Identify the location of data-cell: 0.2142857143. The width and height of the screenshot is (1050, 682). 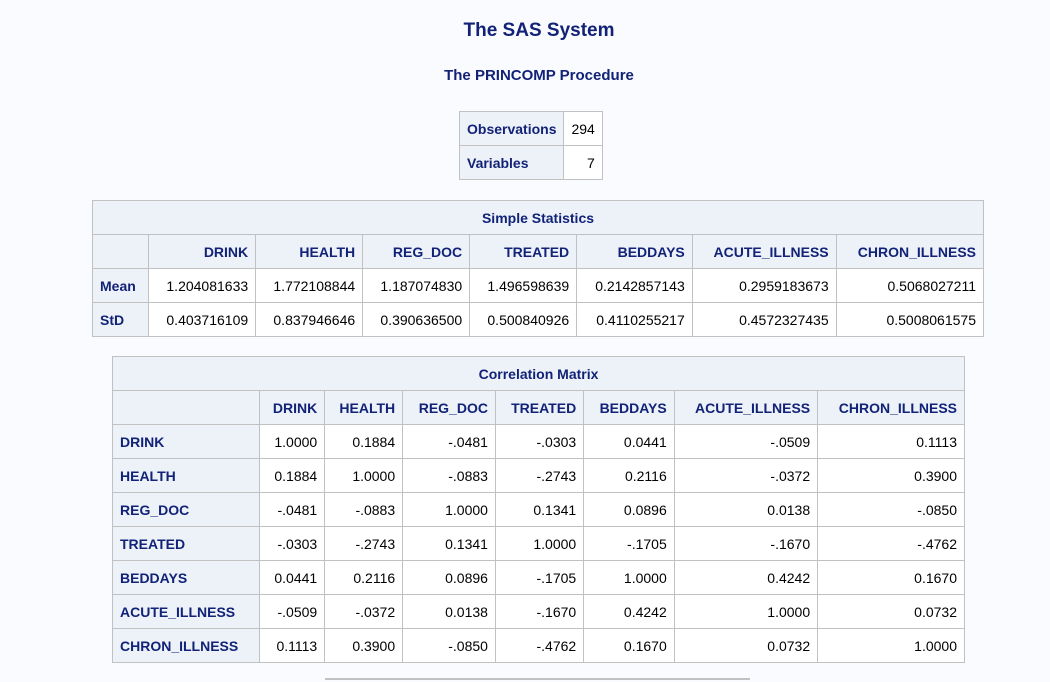
(634, 285).